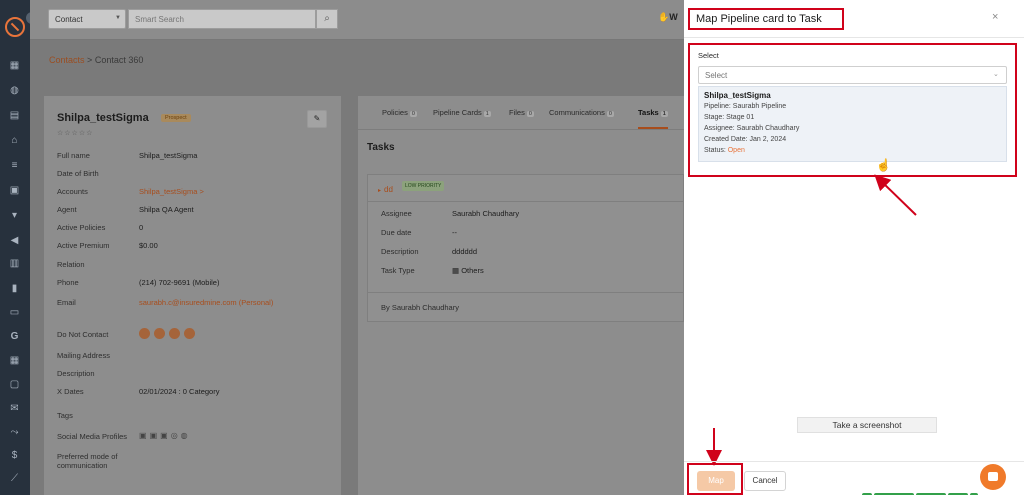  What do you see at coordinates (854, 461) in the screenshot?
I see `divider` at bounding box center [854, 461].